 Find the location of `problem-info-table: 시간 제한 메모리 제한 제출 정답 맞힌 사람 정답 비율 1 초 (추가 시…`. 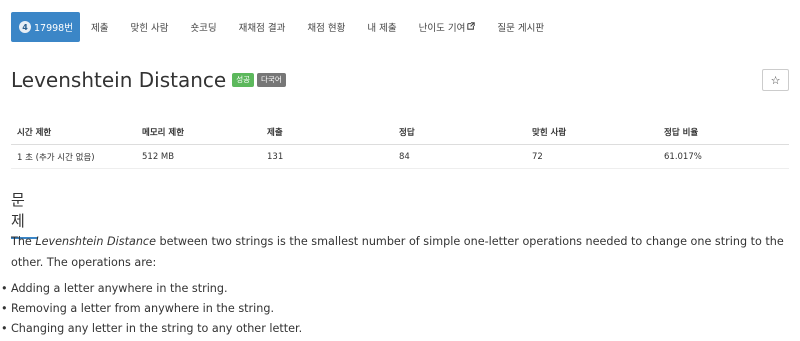

problem-info-table: 시간 제한 메모리 제한 제출 정답 맞힌 사람 정답 비율 1 초 (추가 시… is located at coordinates (400, 144).